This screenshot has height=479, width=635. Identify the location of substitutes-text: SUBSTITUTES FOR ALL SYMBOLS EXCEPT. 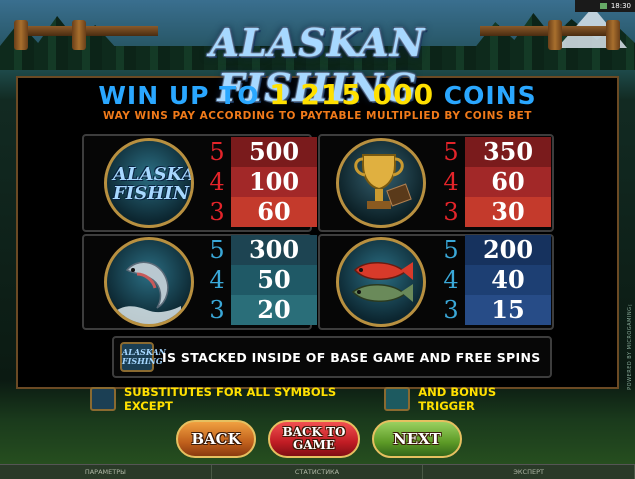
(230, 399).